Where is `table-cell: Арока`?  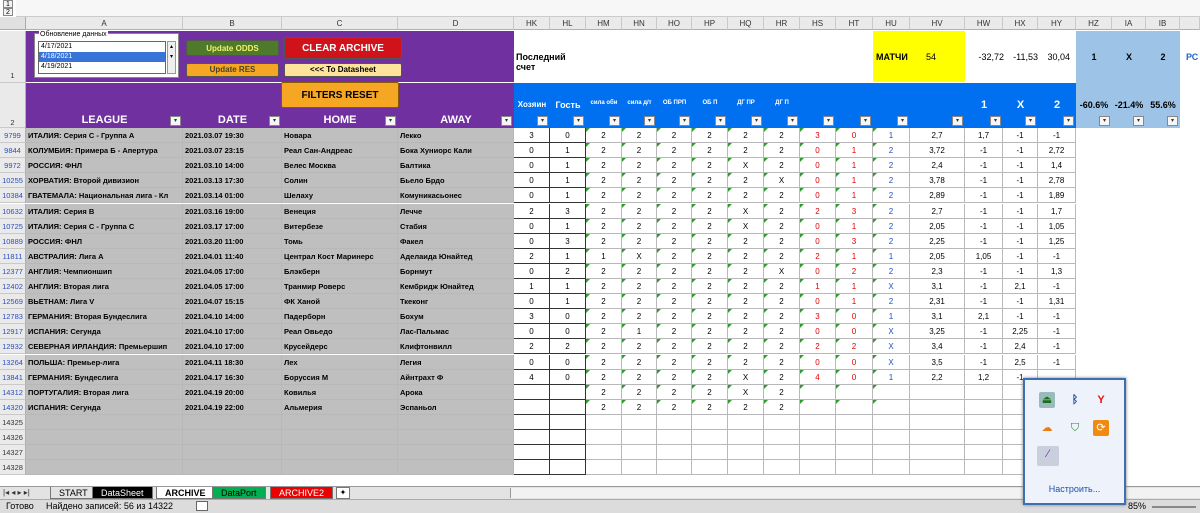
table-cell: Арока is located at coordinates (456, 392).